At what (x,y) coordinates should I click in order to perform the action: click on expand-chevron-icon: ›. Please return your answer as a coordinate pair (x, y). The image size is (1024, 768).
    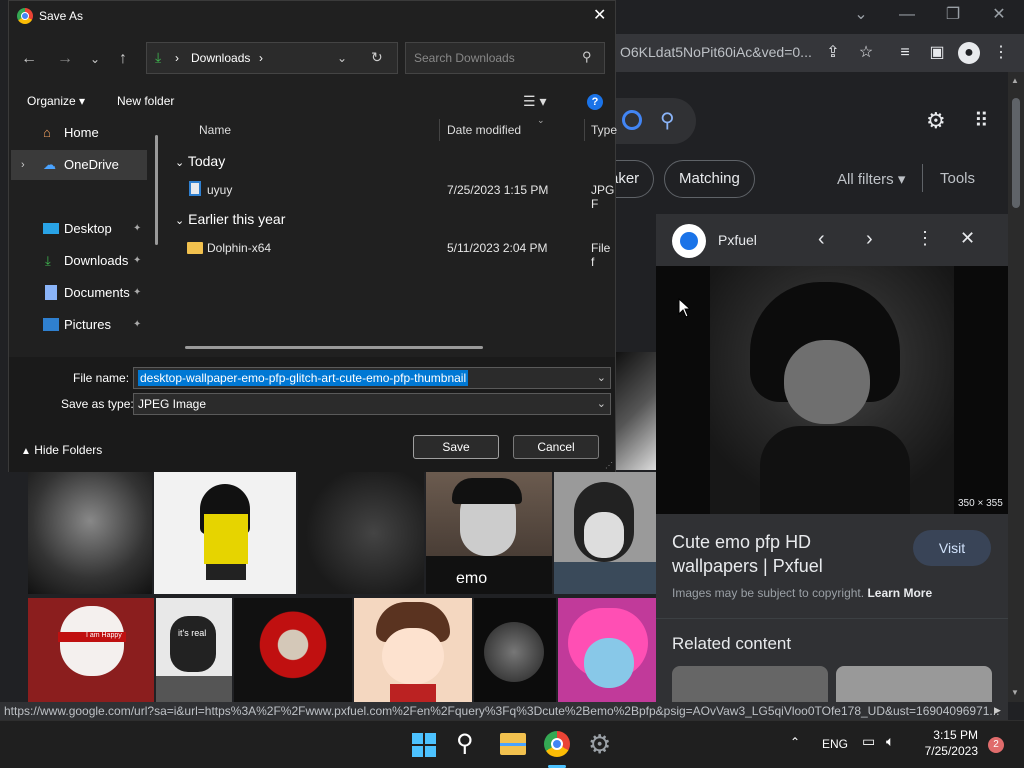
    Looking at the image, I should click on (23, 165).